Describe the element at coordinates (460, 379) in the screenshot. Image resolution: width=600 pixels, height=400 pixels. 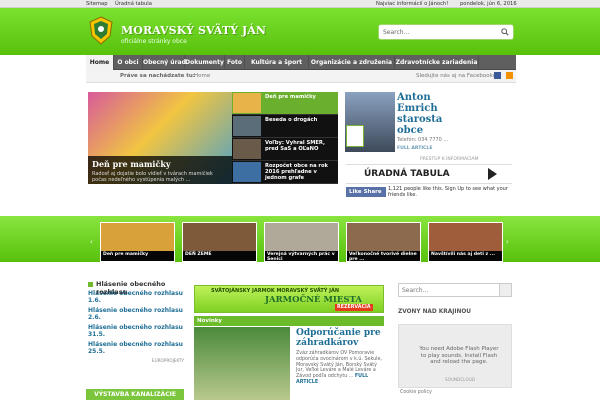
I see `soundcloud-logo: SOUNDCLOUD` at that location.